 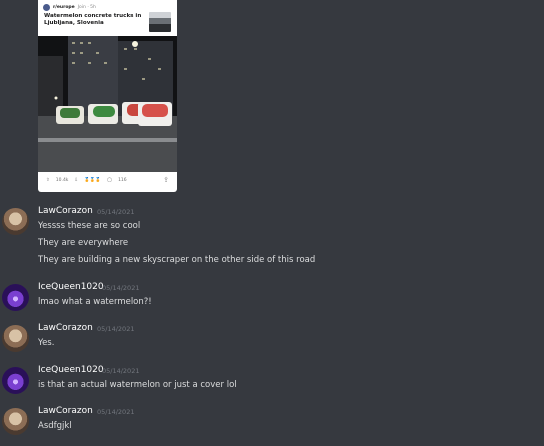 I want to click on share-icon: ⇪, so click(x=166, y=180).